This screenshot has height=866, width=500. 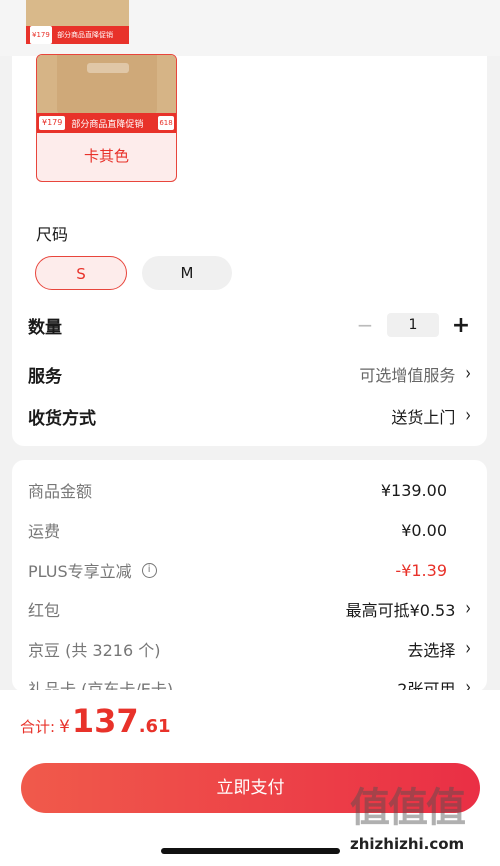 I want to click on quantity-row: 数量 − 1 +, so click(x=249, y=325).